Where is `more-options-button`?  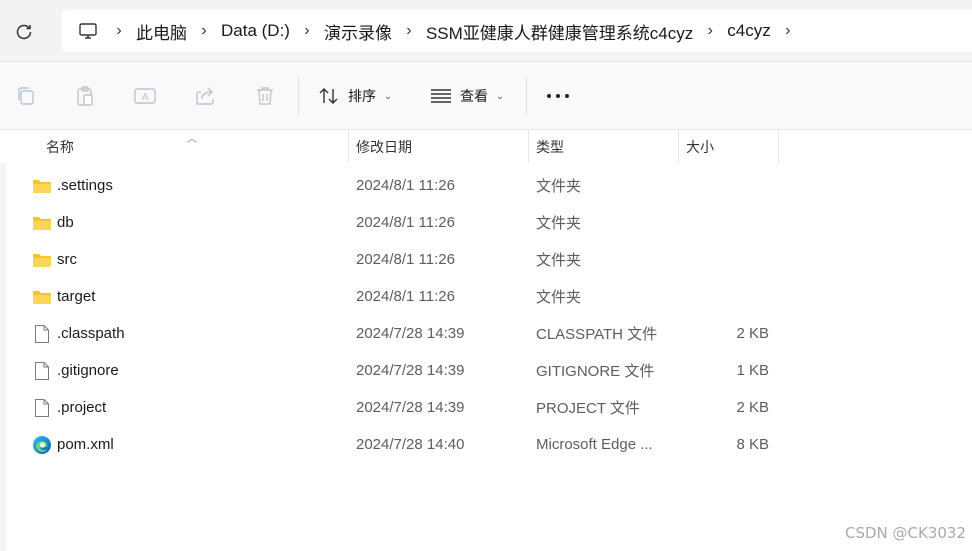 more-options-button is located at coordinates (558, 96).